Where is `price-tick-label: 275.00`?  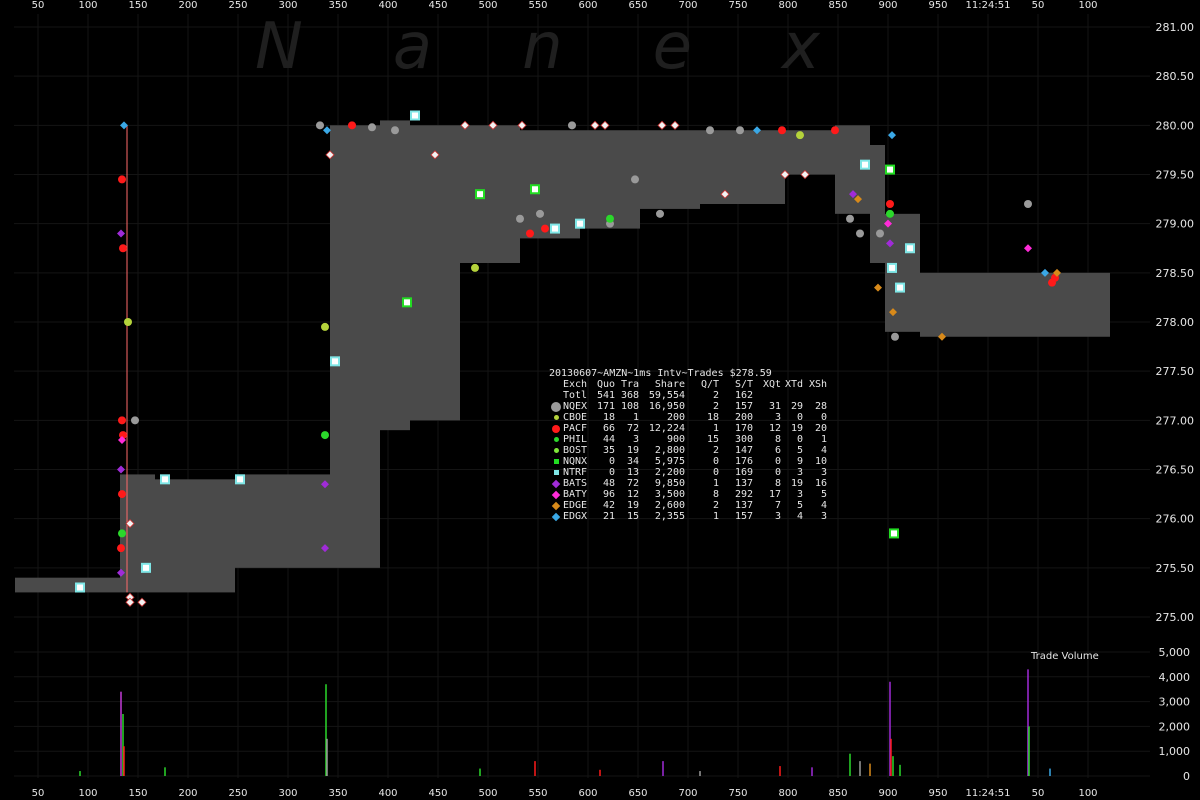
price-tick-label: 275.00 is located at coordinates (1175, 617).